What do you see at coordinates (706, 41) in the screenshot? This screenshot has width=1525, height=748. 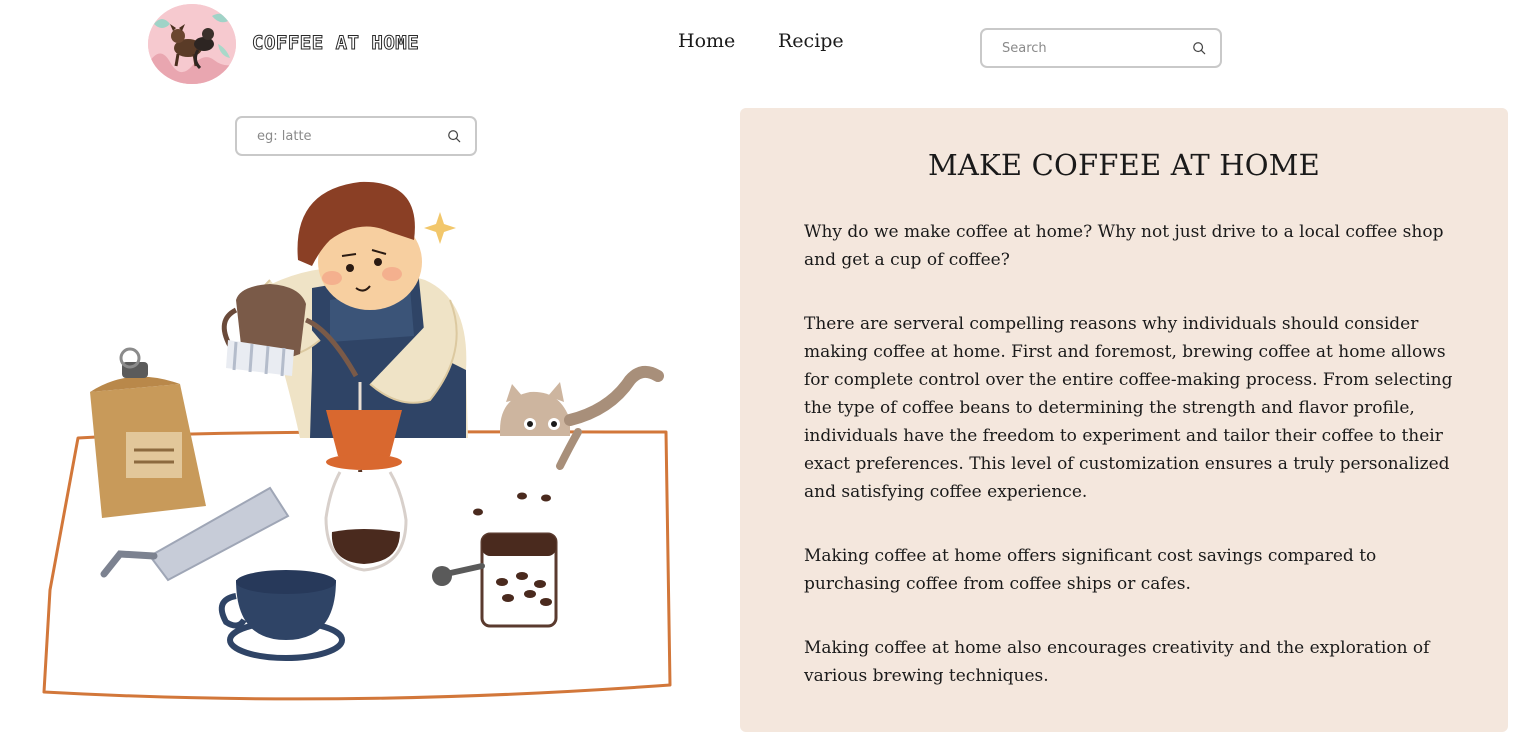 I see `nav-link-home: Home` at bounding box center [706, 41].